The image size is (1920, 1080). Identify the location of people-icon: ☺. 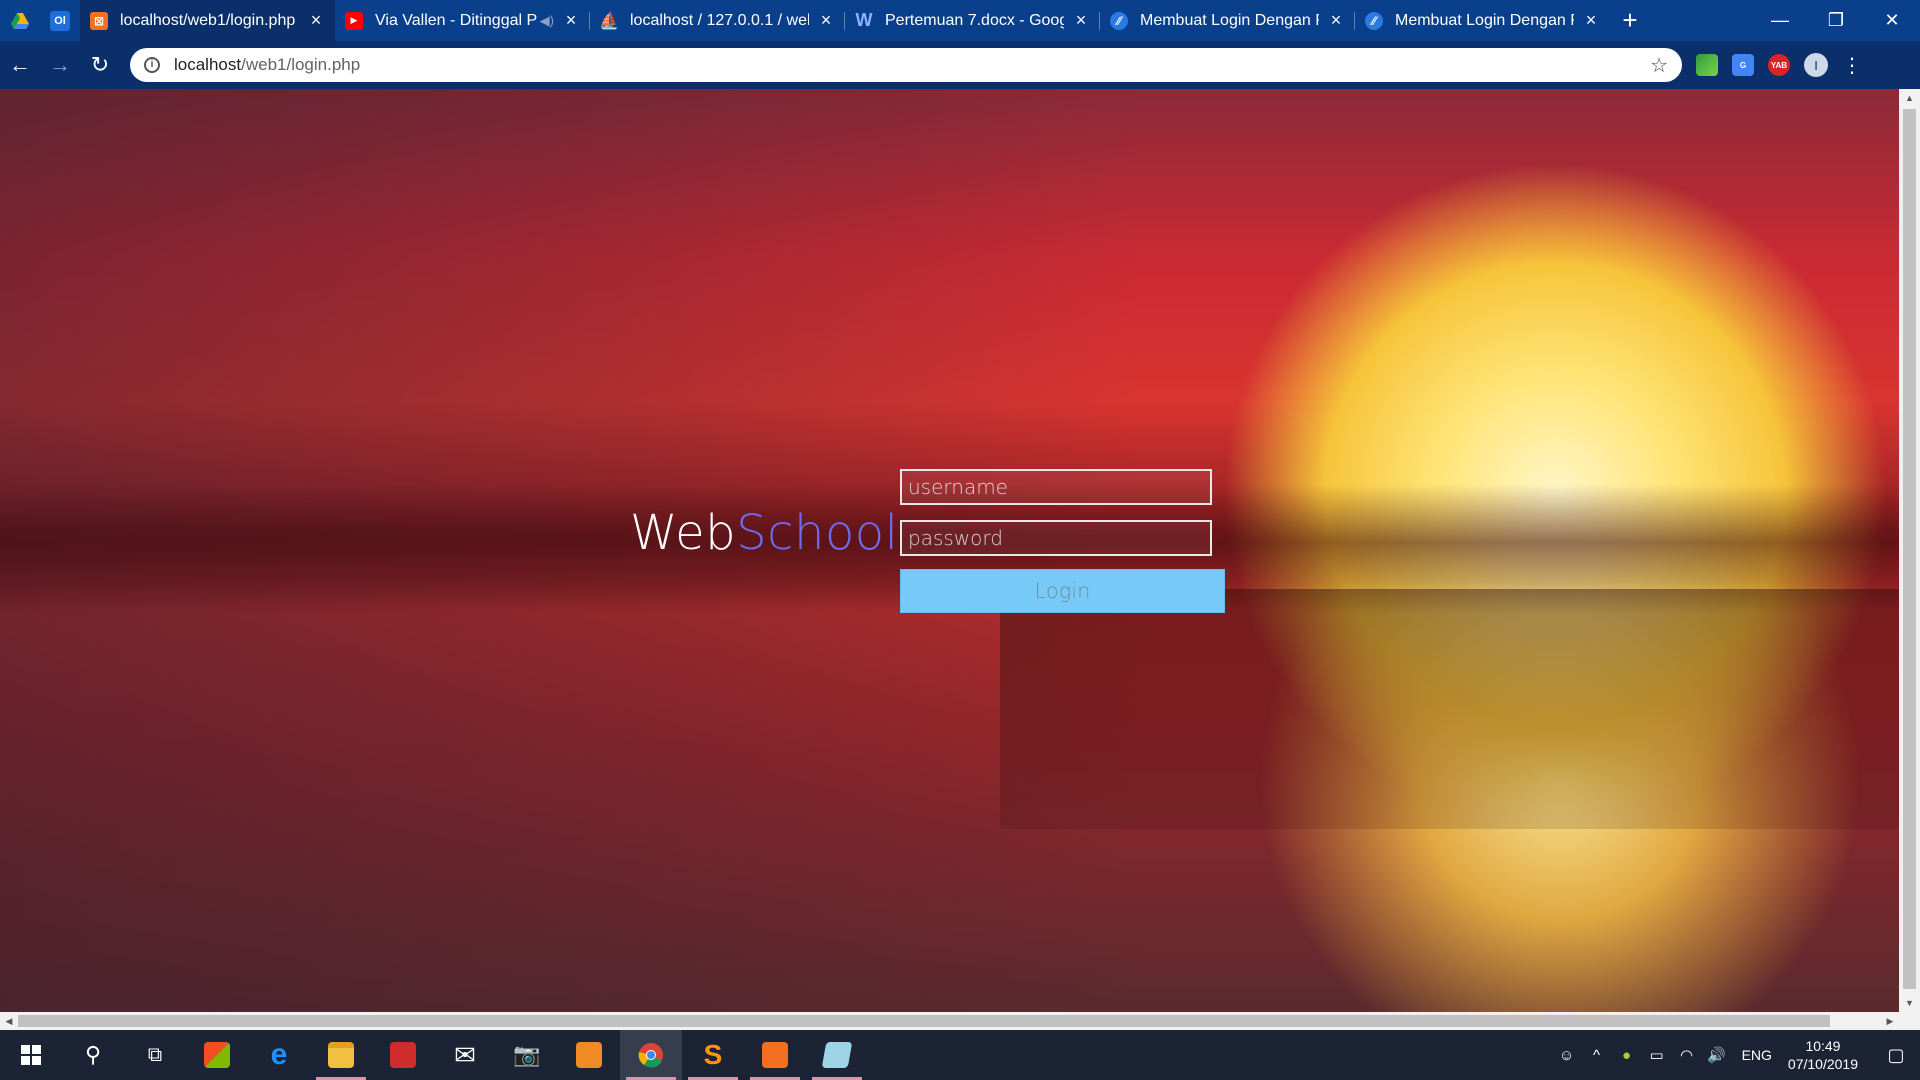
(1567, 1055).